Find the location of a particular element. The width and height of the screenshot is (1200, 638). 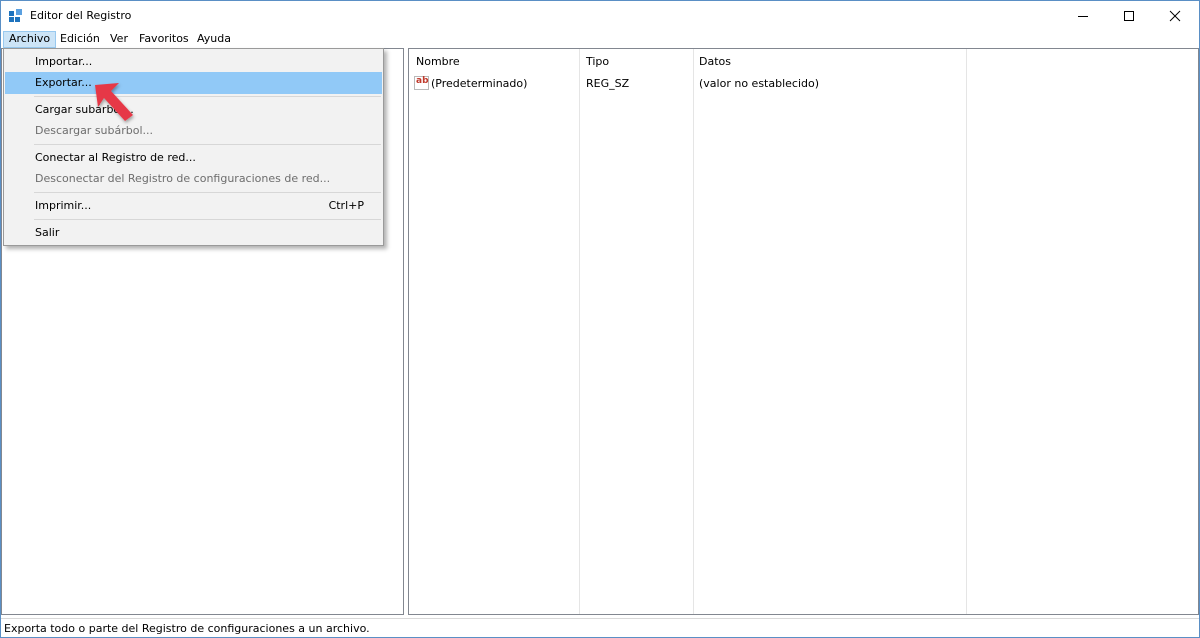

maximize-button is located at coordinates (1129, 16).